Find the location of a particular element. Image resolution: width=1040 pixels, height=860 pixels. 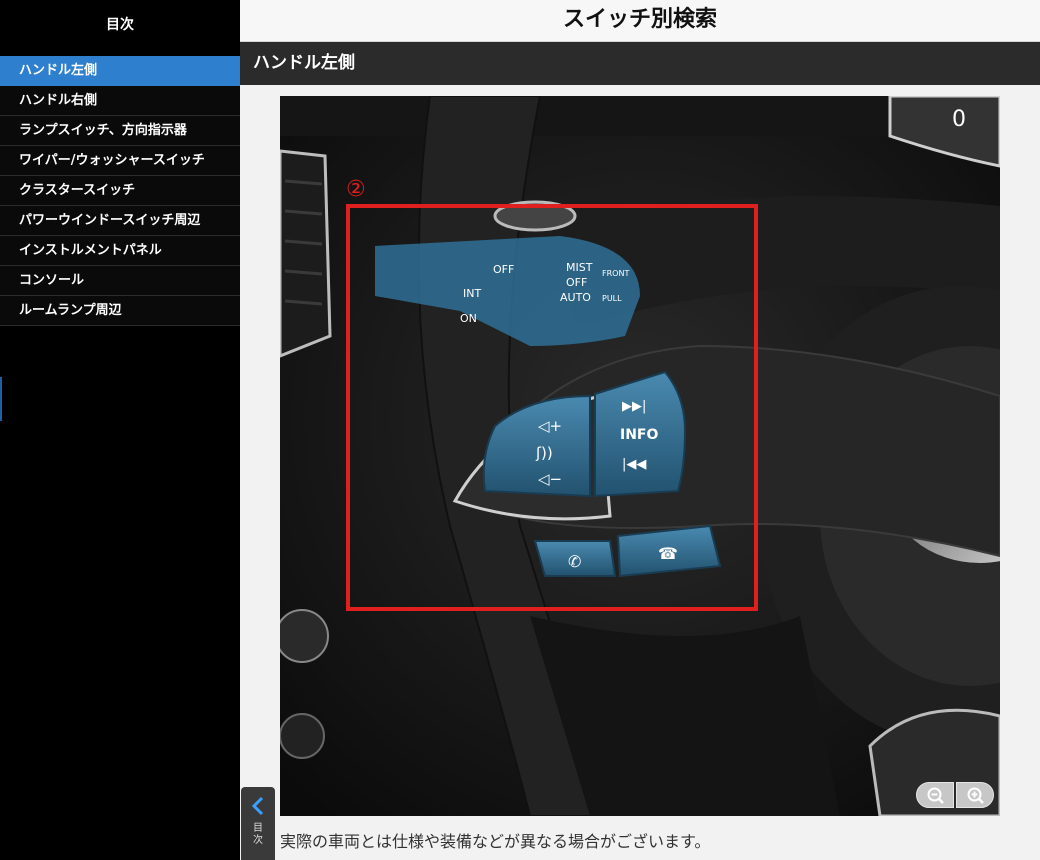

zoom-out-button is located at coordinates (935, 795).